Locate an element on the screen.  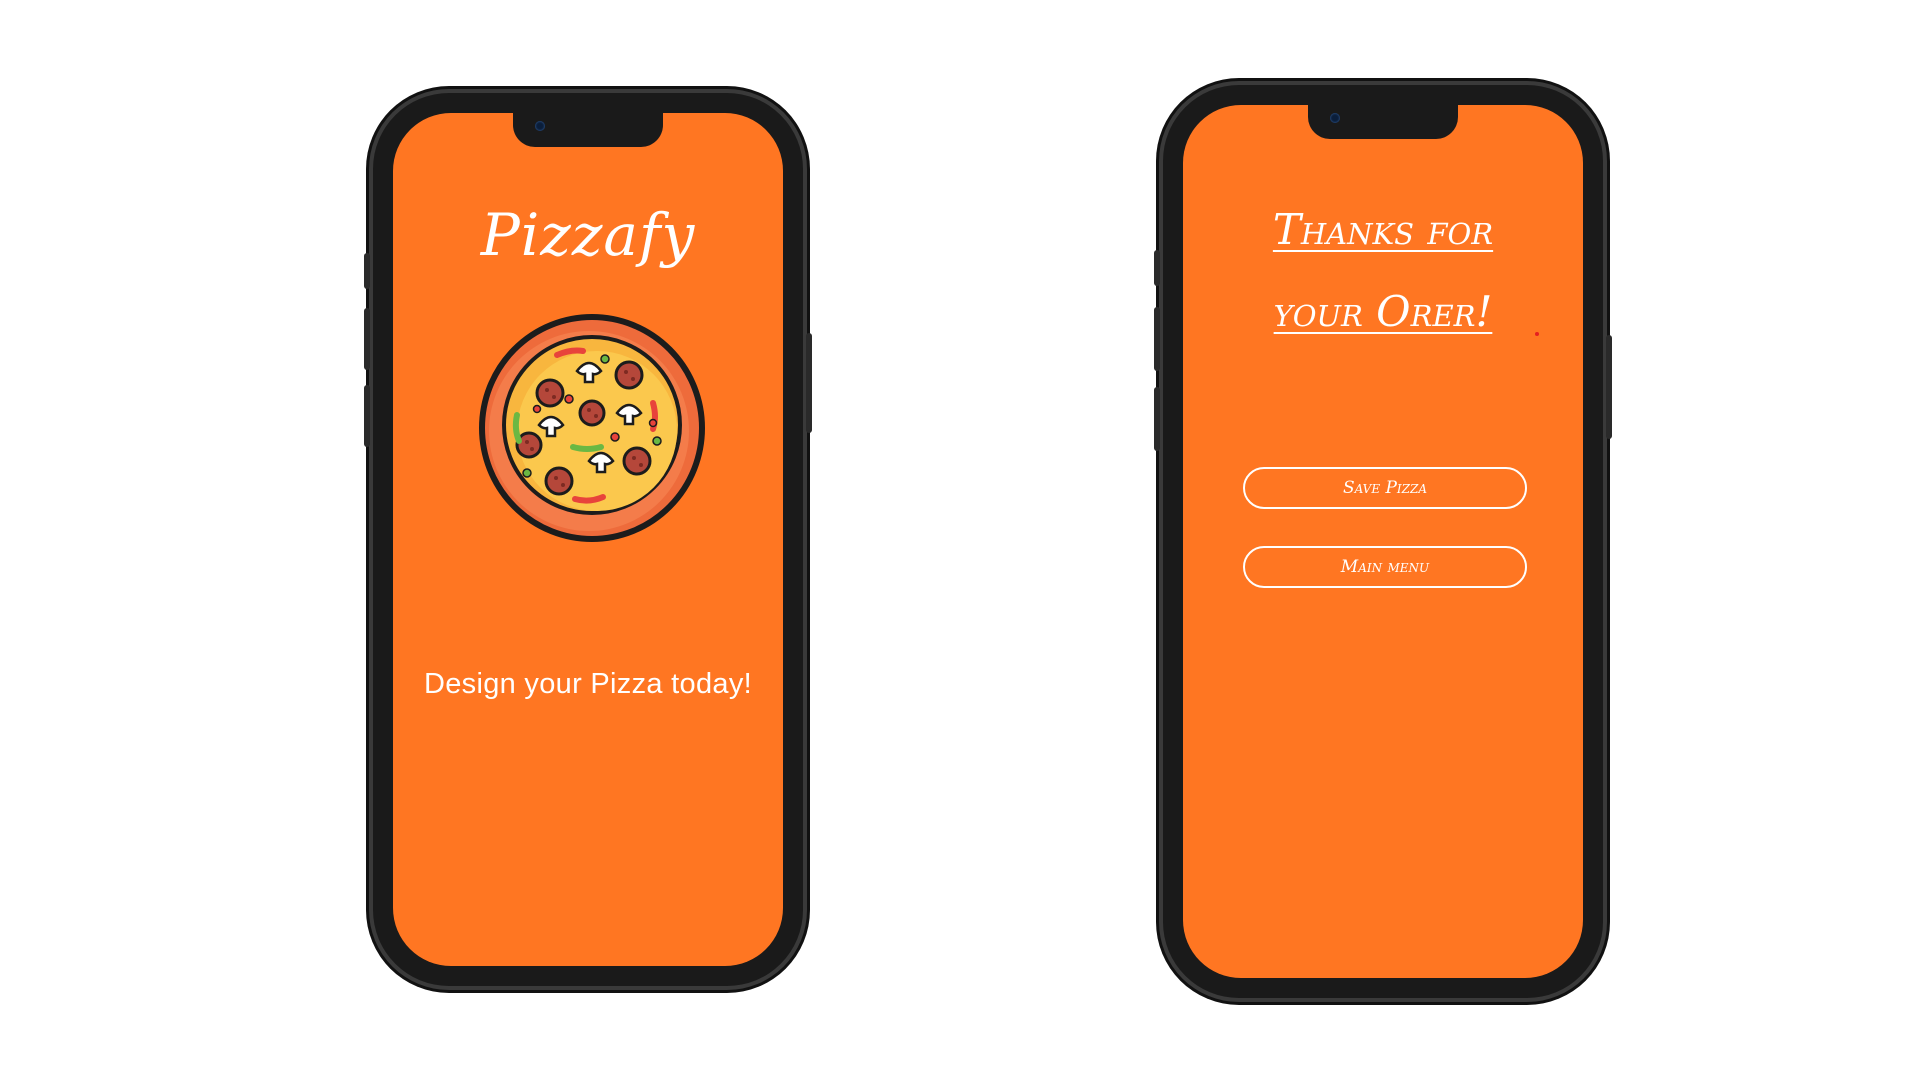
stray-dot is located at coordinates (1537, 334).